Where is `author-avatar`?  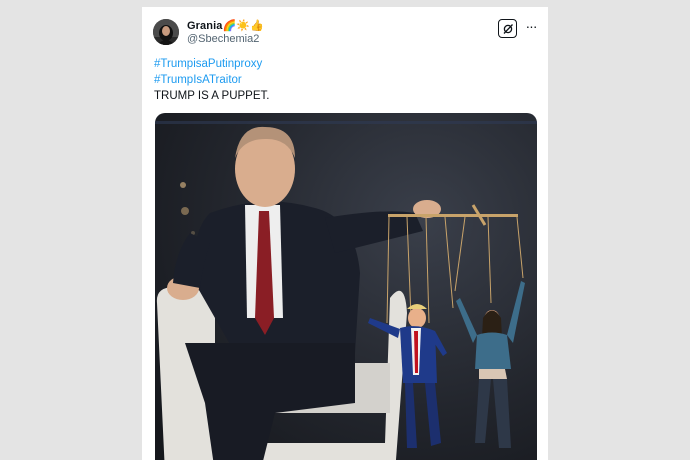
author-avatar is located at coordinates (166, 32).